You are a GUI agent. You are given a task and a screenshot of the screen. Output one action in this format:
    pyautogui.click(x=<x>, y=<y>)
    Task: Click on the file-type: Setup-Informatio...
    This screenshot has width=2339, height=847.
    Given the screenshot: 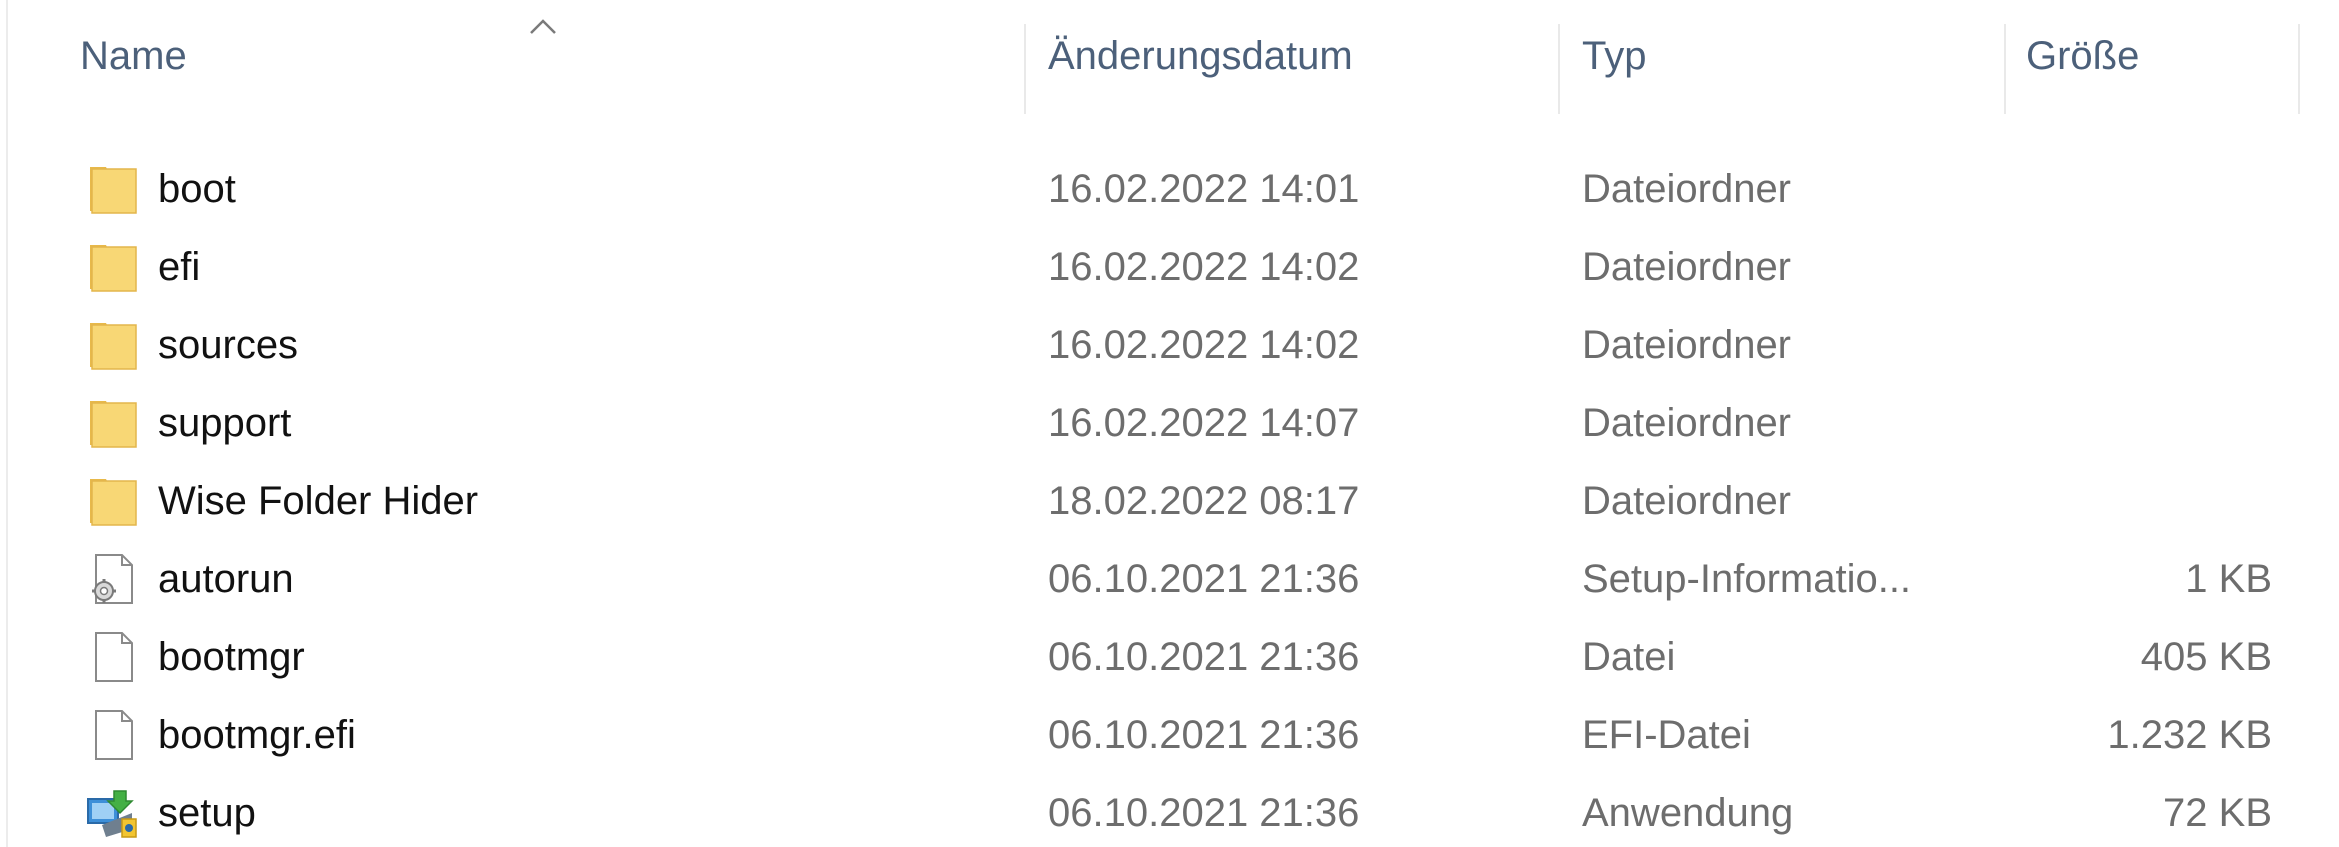 What is the action you would take?
    pyautogui.click(x=1747, y=578)
    